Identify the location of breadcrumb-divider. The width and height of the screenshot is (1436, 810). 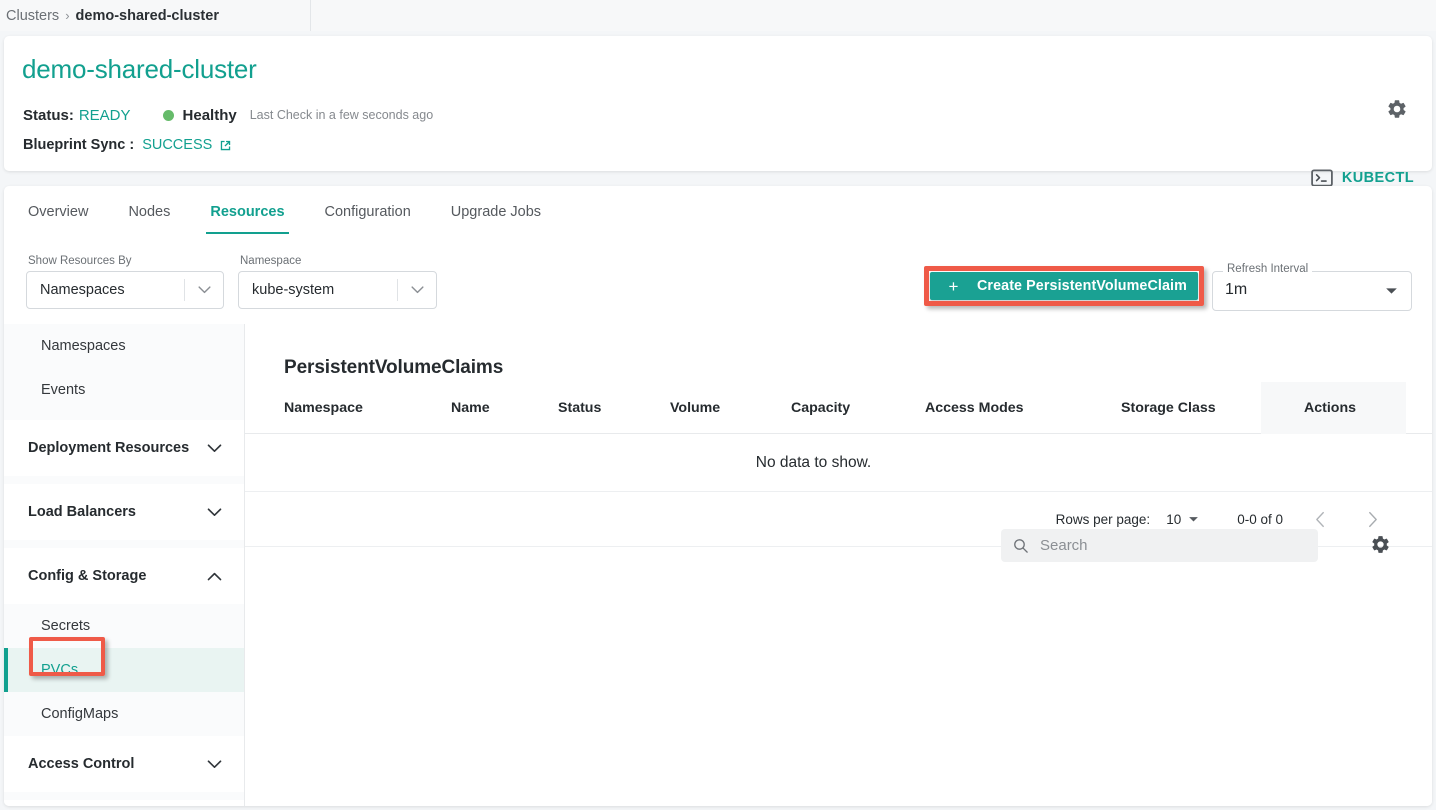
(310, 15).